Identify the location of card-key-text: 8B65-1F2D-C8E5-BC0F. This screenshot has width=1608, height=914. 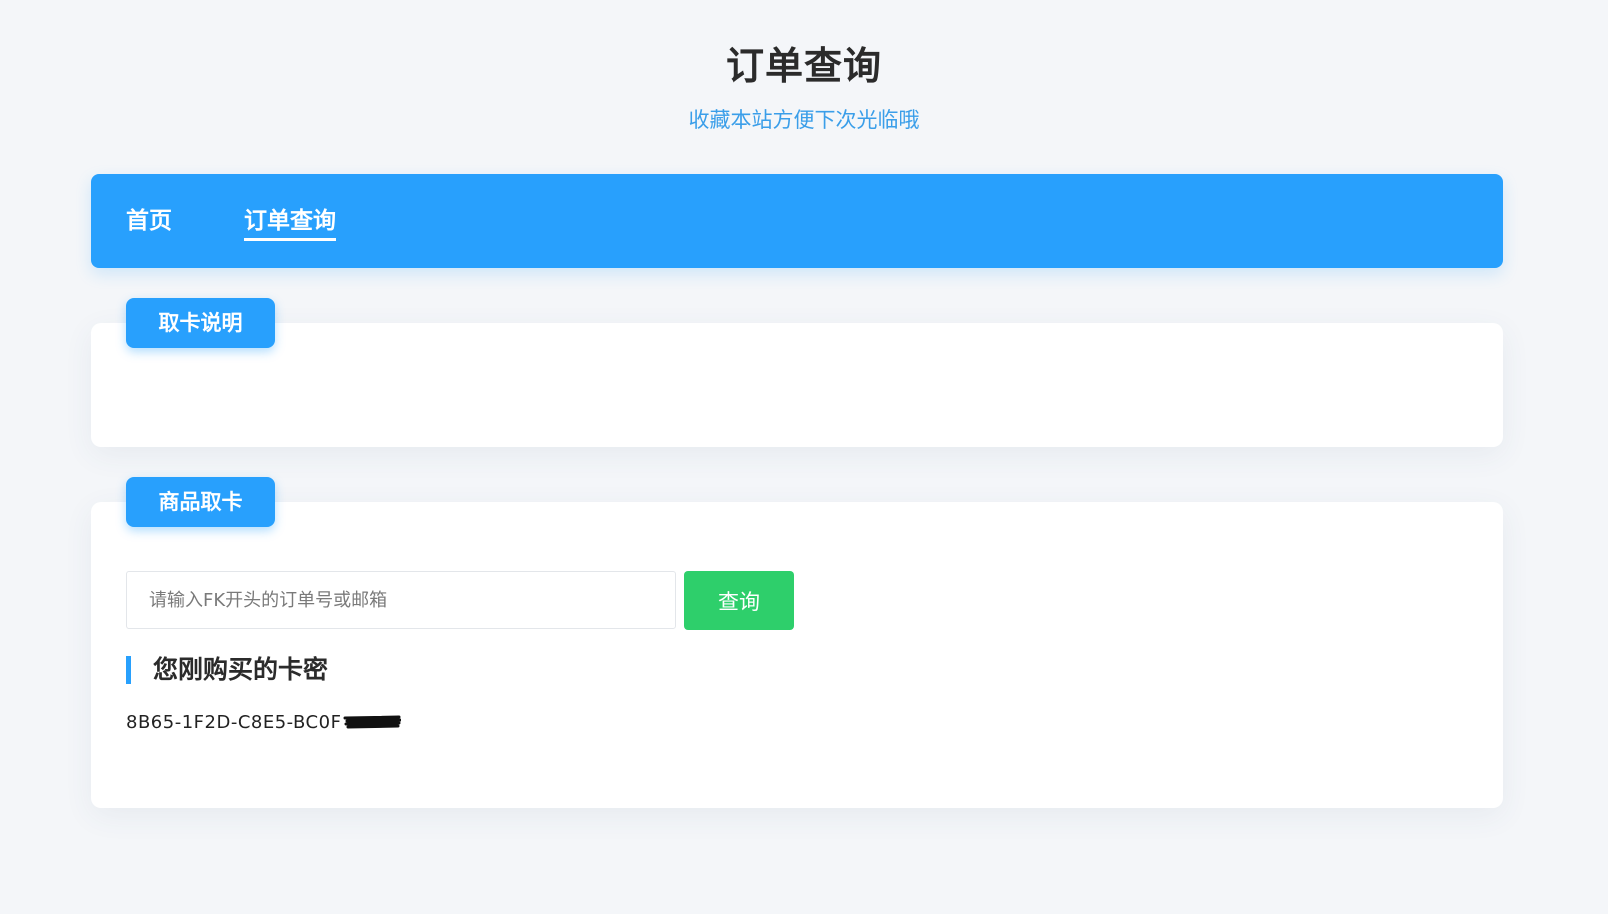
(234, 722).